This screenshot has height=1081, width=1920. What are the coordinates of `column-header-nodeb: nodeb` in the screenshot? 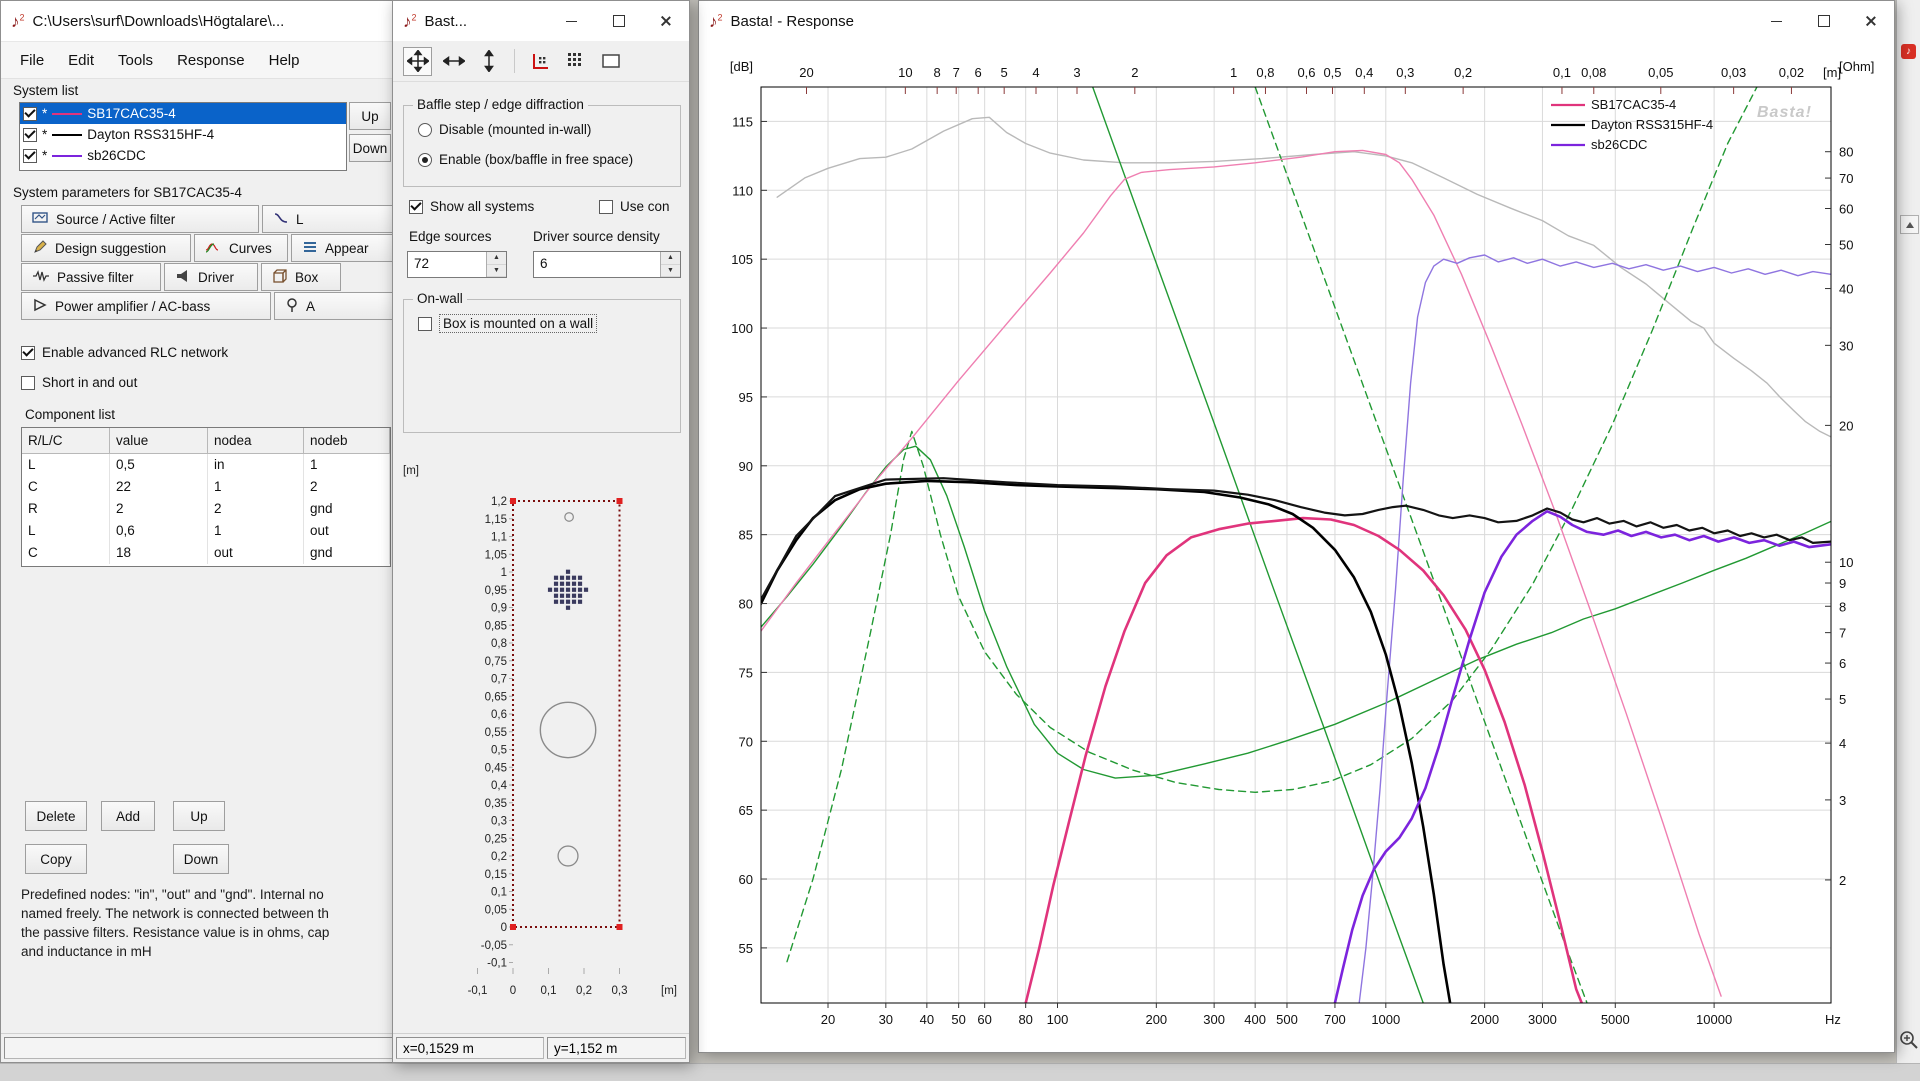 It's located at (347, 441).